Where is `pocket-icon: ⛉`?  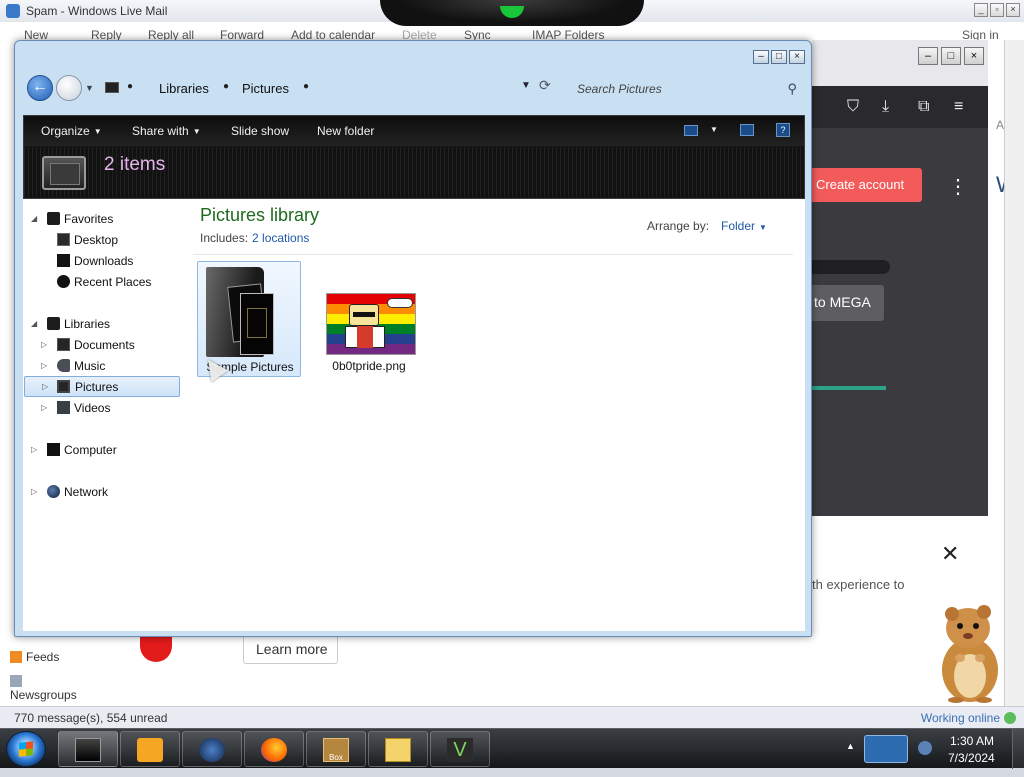
pocket-icon: ⛉ is located at coordinates (853, 107).